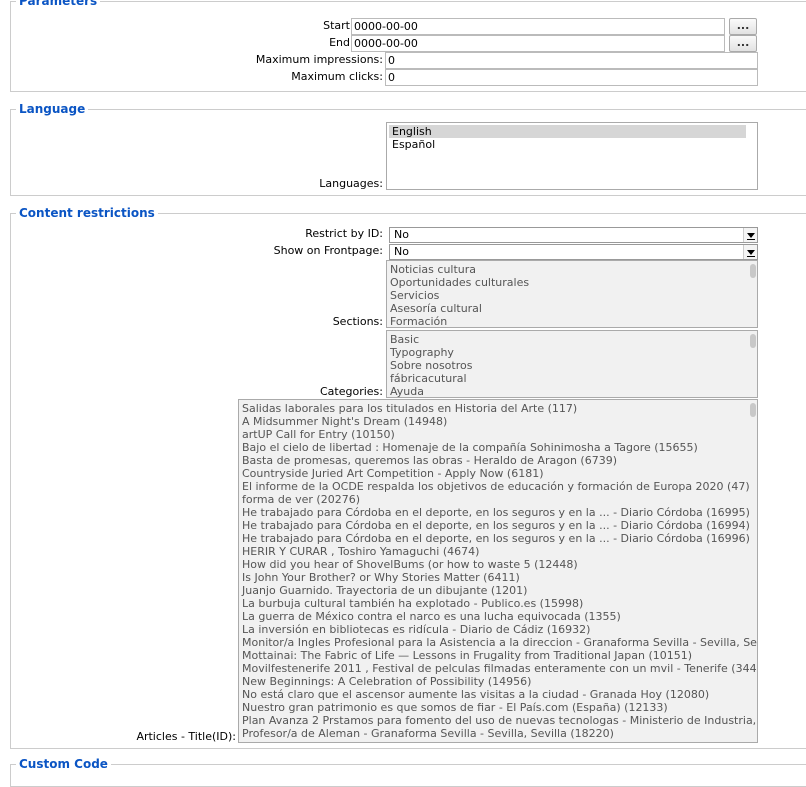 Image resolution: width=806 pixels, height=787 pixels. I want to click on categories-scrollbar, so click(752, 364).